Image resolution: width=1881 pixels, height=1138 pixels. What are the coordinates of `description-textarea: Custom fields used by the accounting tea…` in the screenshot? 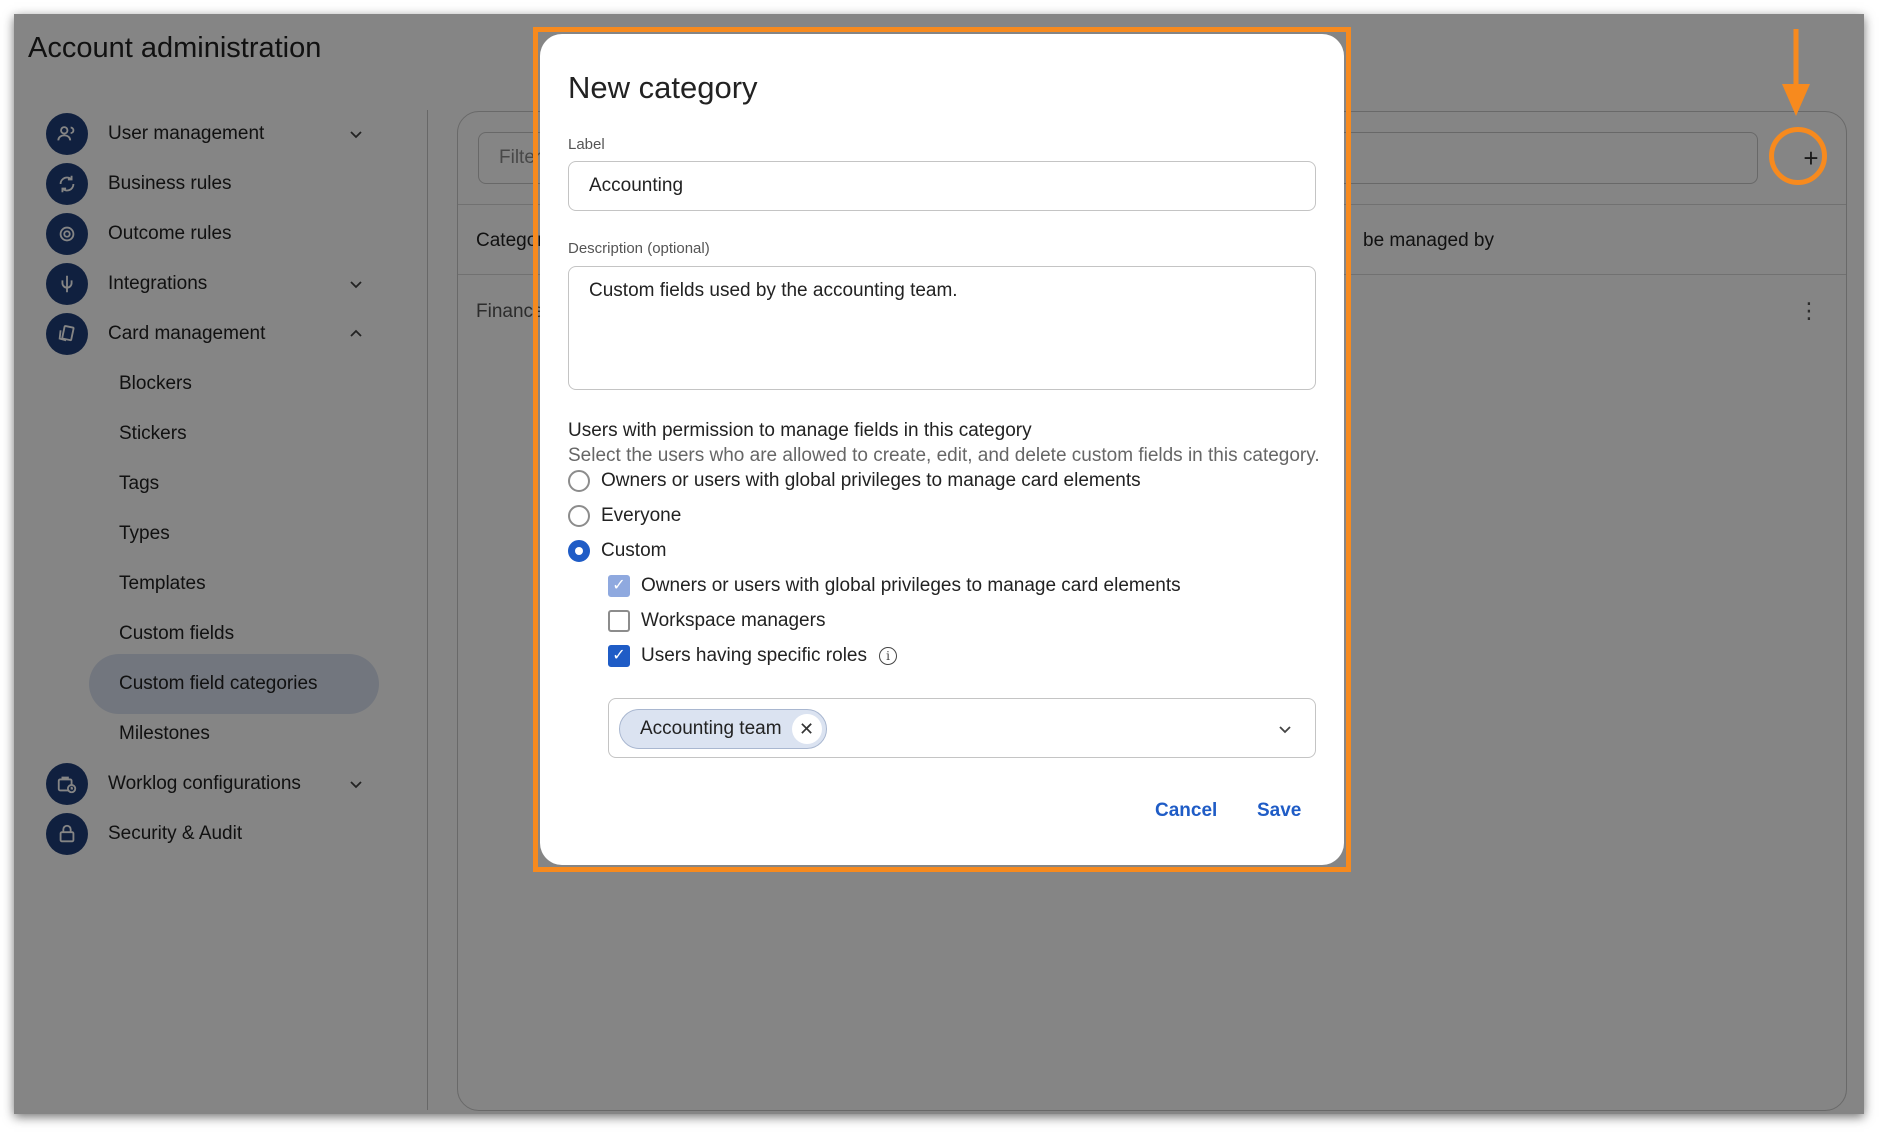 It's located at (942, 328).